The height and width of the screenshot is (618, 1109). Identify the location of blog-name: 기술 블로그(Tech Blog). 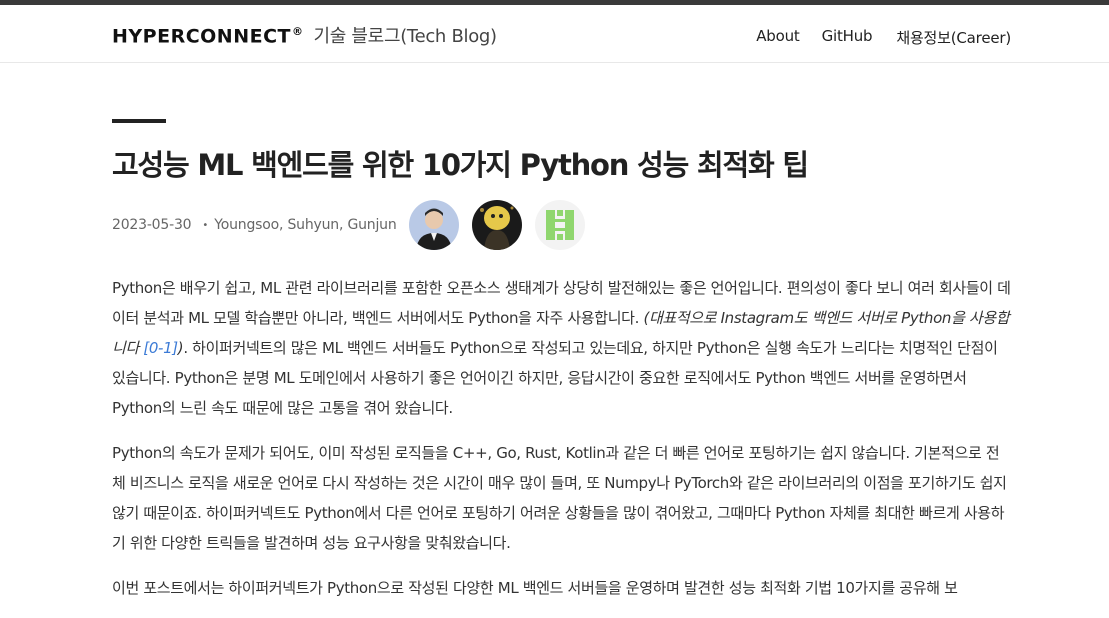
(405, 35).